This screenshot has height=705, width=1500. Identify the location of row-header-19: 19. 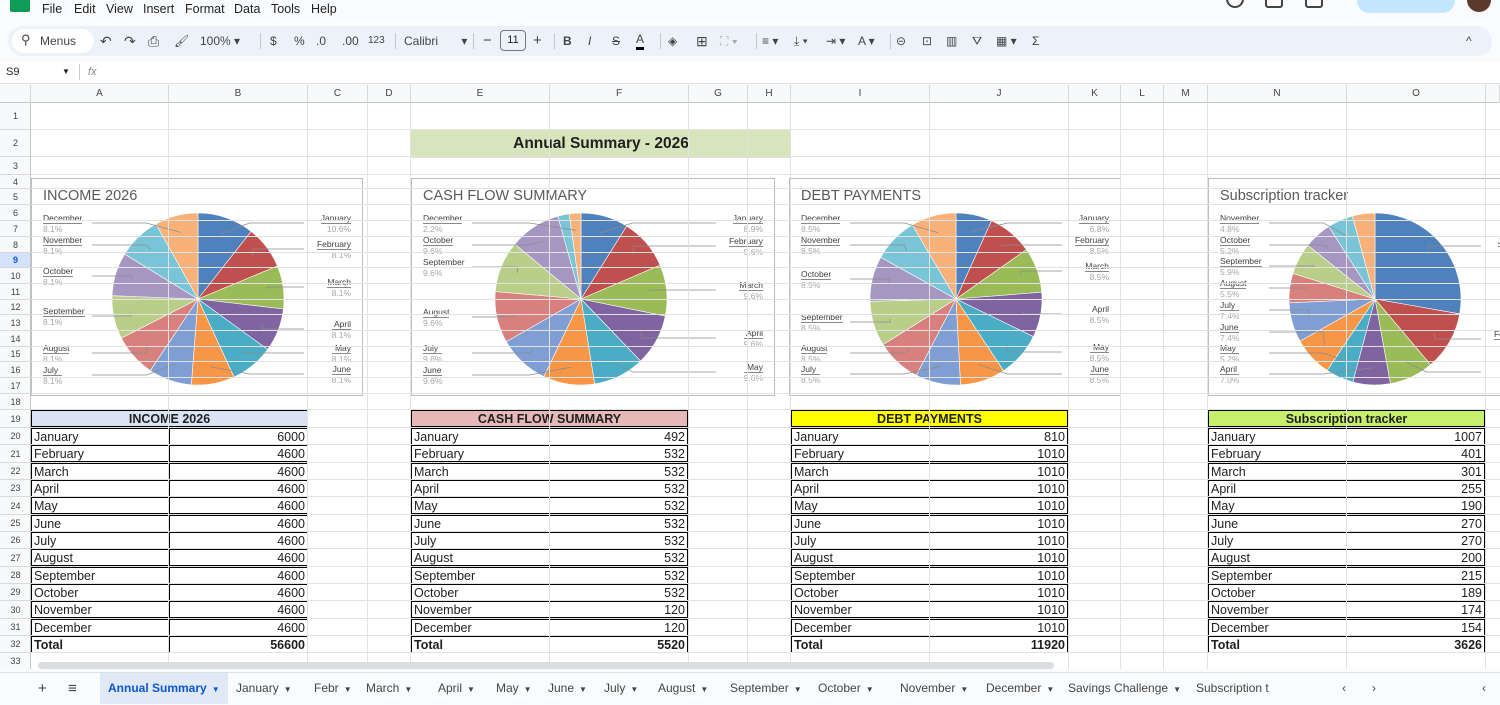
(15, 419).